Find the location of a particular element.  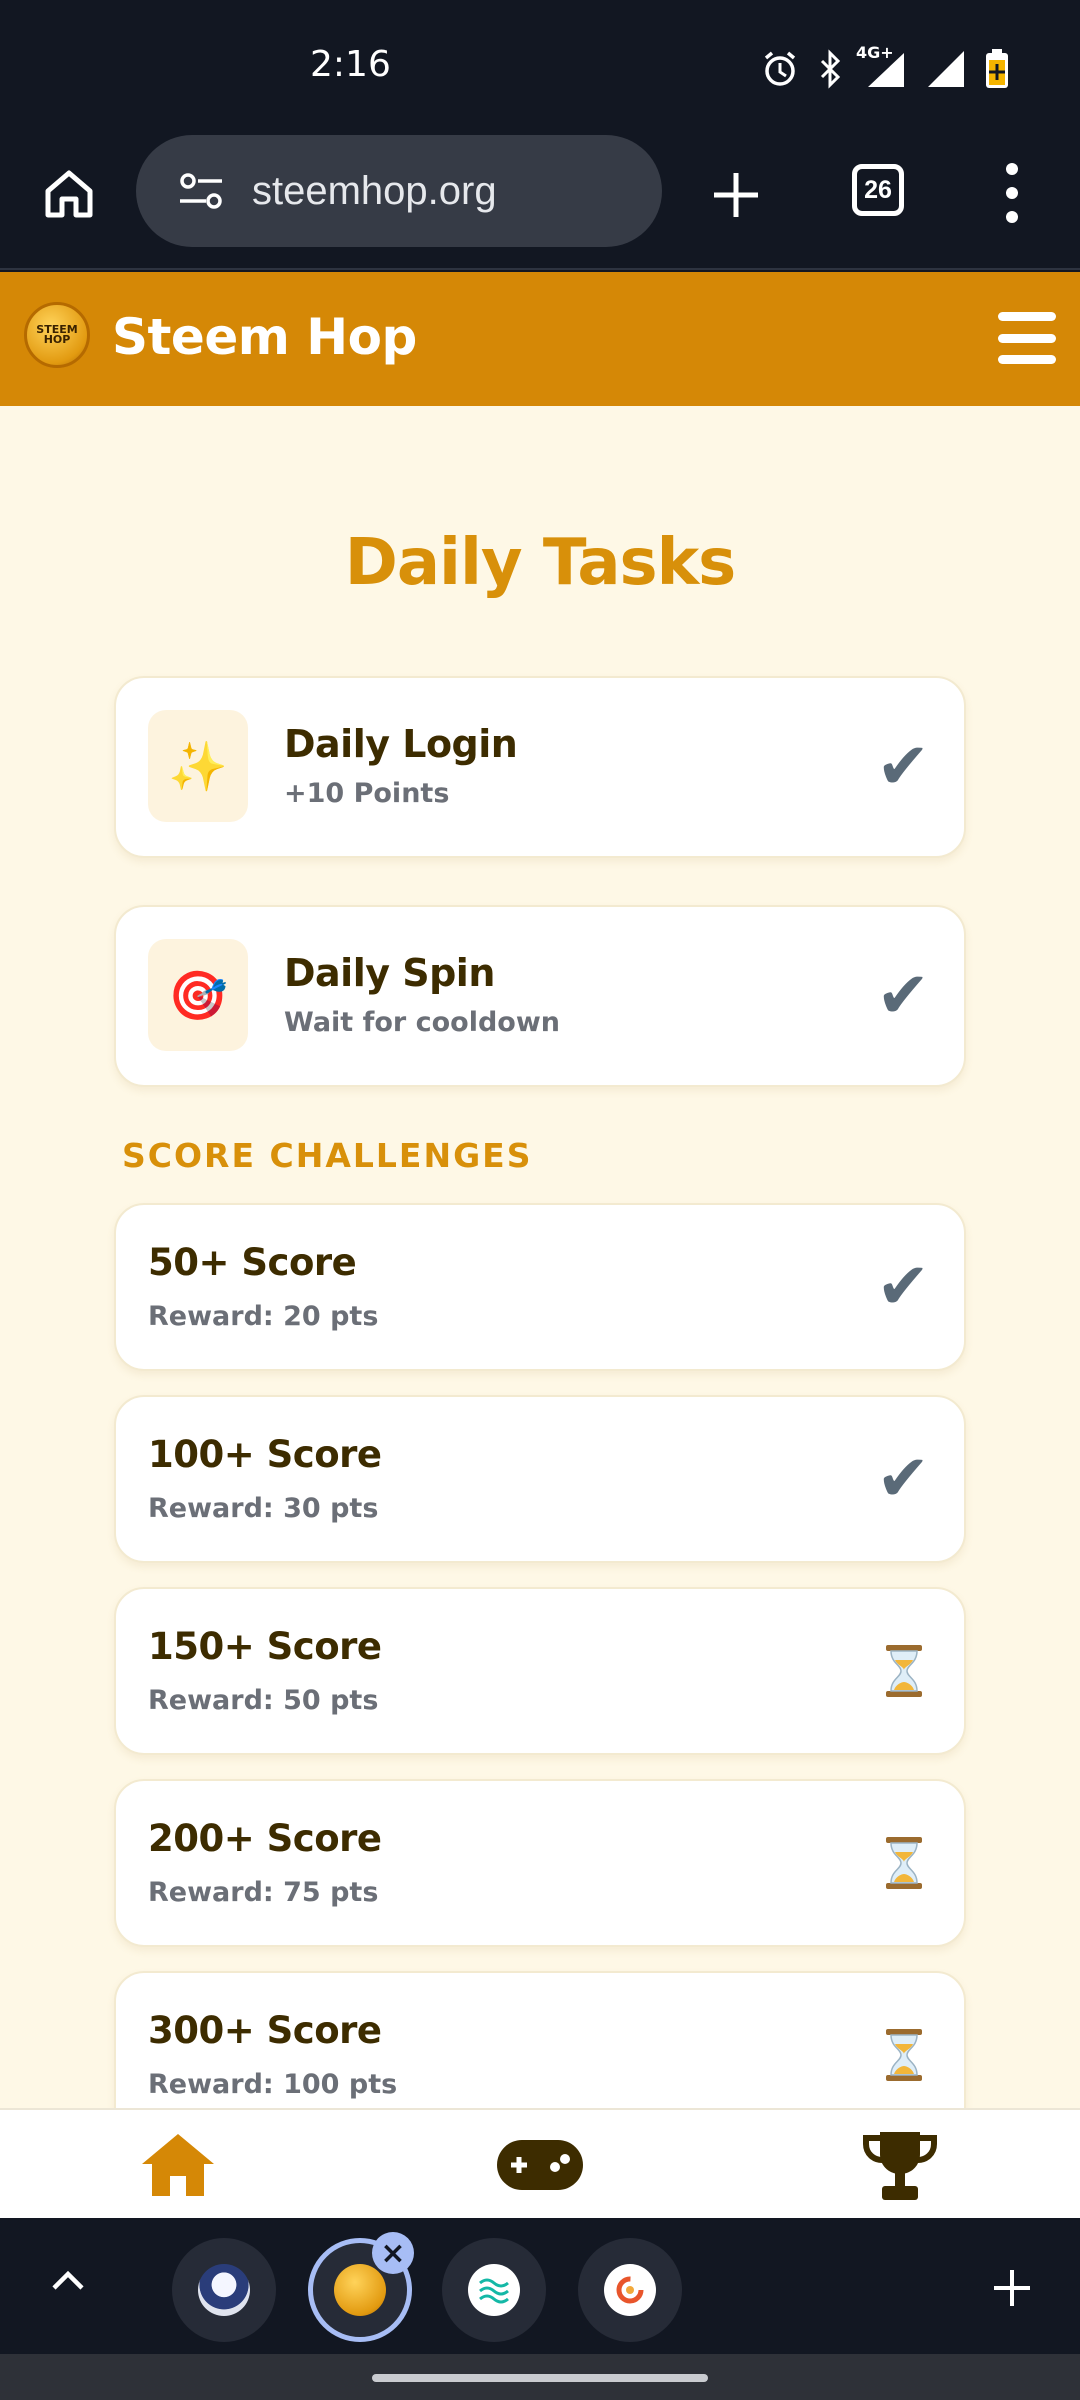

browser-toolbar: steemhop.org 26 is located at coordinates (540, 202).